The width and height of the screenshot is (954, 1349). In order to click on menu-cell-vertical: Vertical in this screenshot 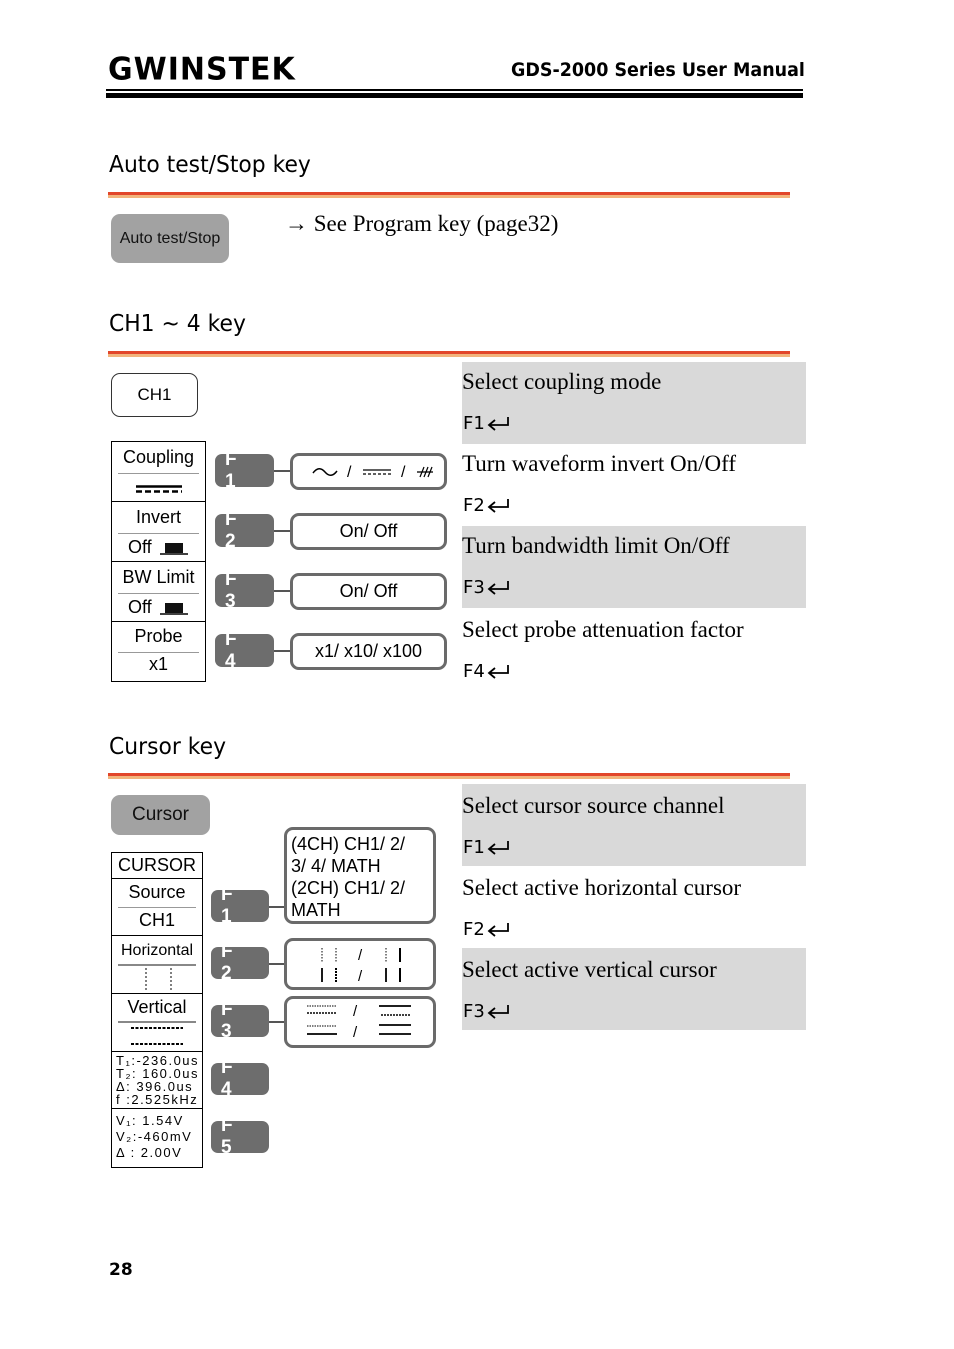, I will do `click(157, 1022)`.